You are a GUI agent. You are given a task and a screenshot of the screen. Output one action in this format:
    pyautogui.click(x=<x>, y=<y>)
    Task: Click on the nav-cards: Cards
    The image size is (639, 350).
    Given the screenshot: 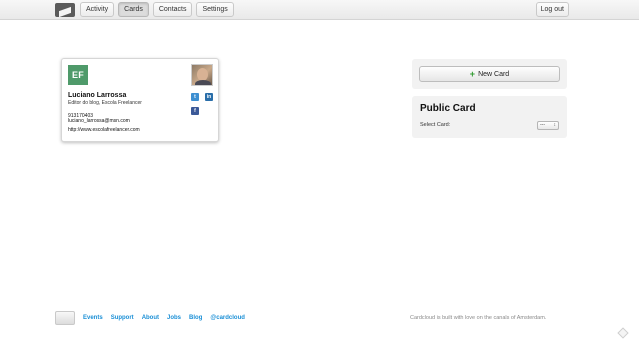 What is the action you would take?
    pyautogui.click(x=133, y=9)
    